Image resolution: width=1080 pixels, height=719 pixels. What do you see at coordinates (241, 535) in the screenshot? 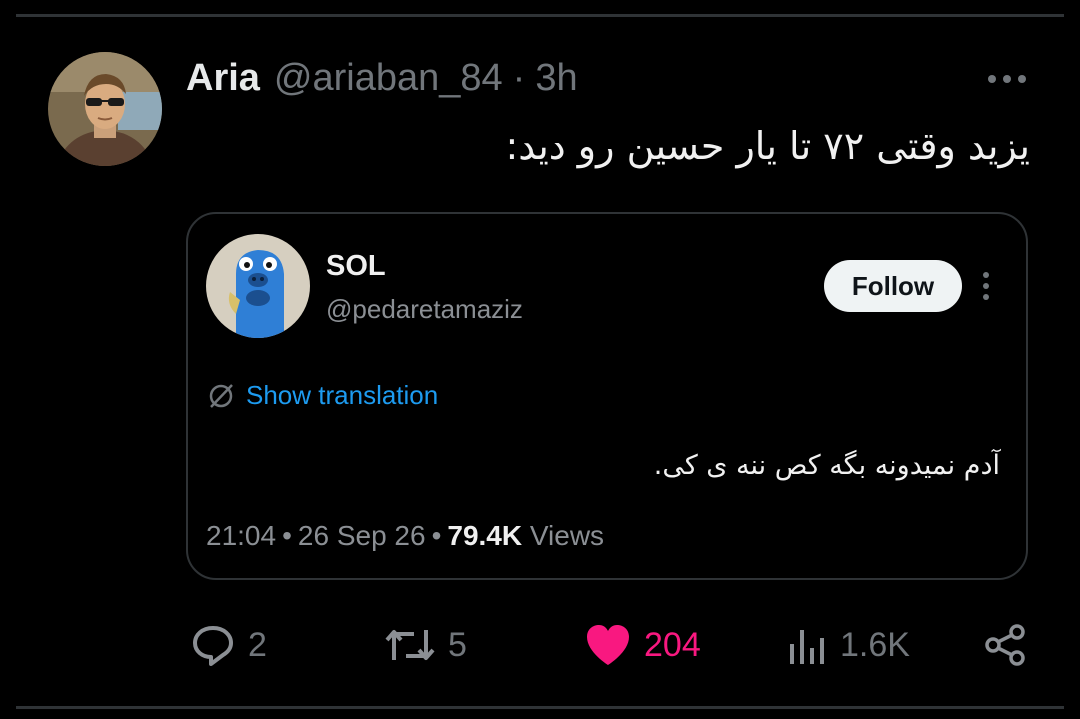
I see `quoted-tweet-time: 21:04` at bounding box center [241, 535].